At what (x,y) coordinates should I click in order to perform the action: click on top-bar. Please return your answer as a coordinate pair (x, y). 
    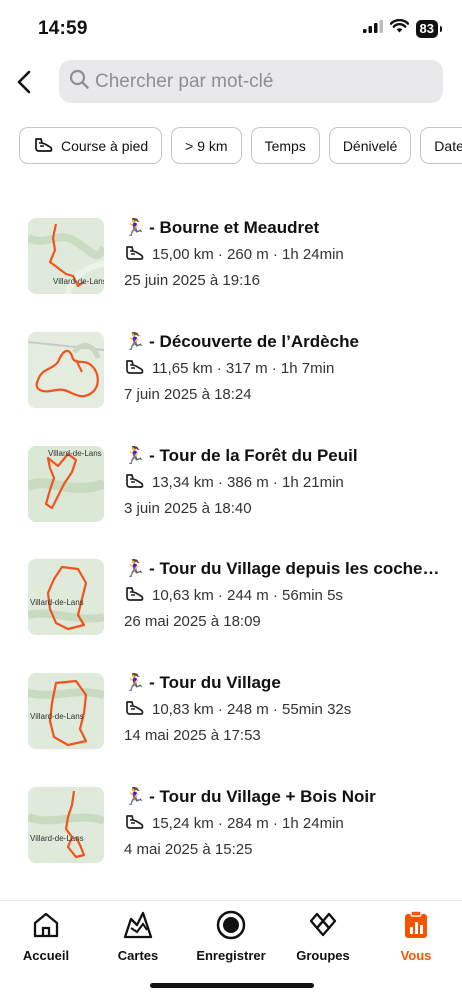
    Looking at the image, I should click on (231, 82).